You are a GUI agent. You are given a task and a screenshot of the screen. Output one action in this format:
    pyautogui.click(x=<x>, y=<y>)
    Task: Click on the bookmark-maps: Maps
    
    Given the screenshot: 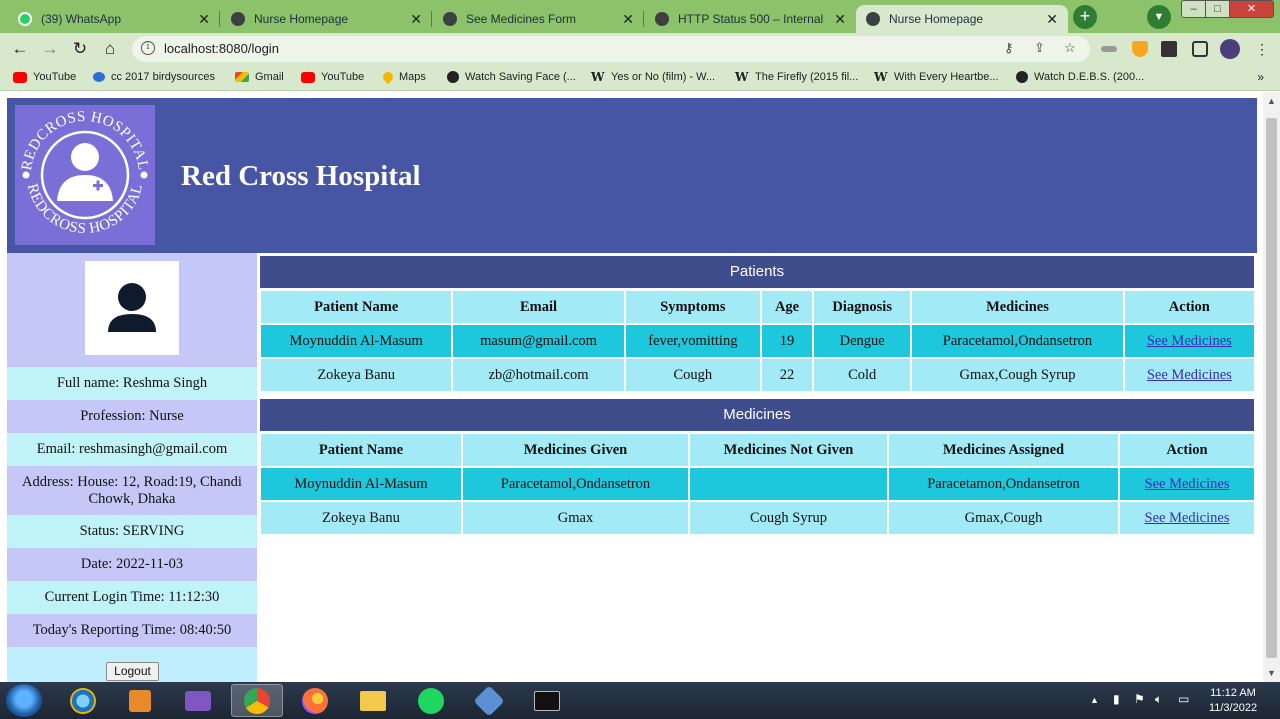 What is the action you would take?
    pyautogui.click(x=403, y=77)
    